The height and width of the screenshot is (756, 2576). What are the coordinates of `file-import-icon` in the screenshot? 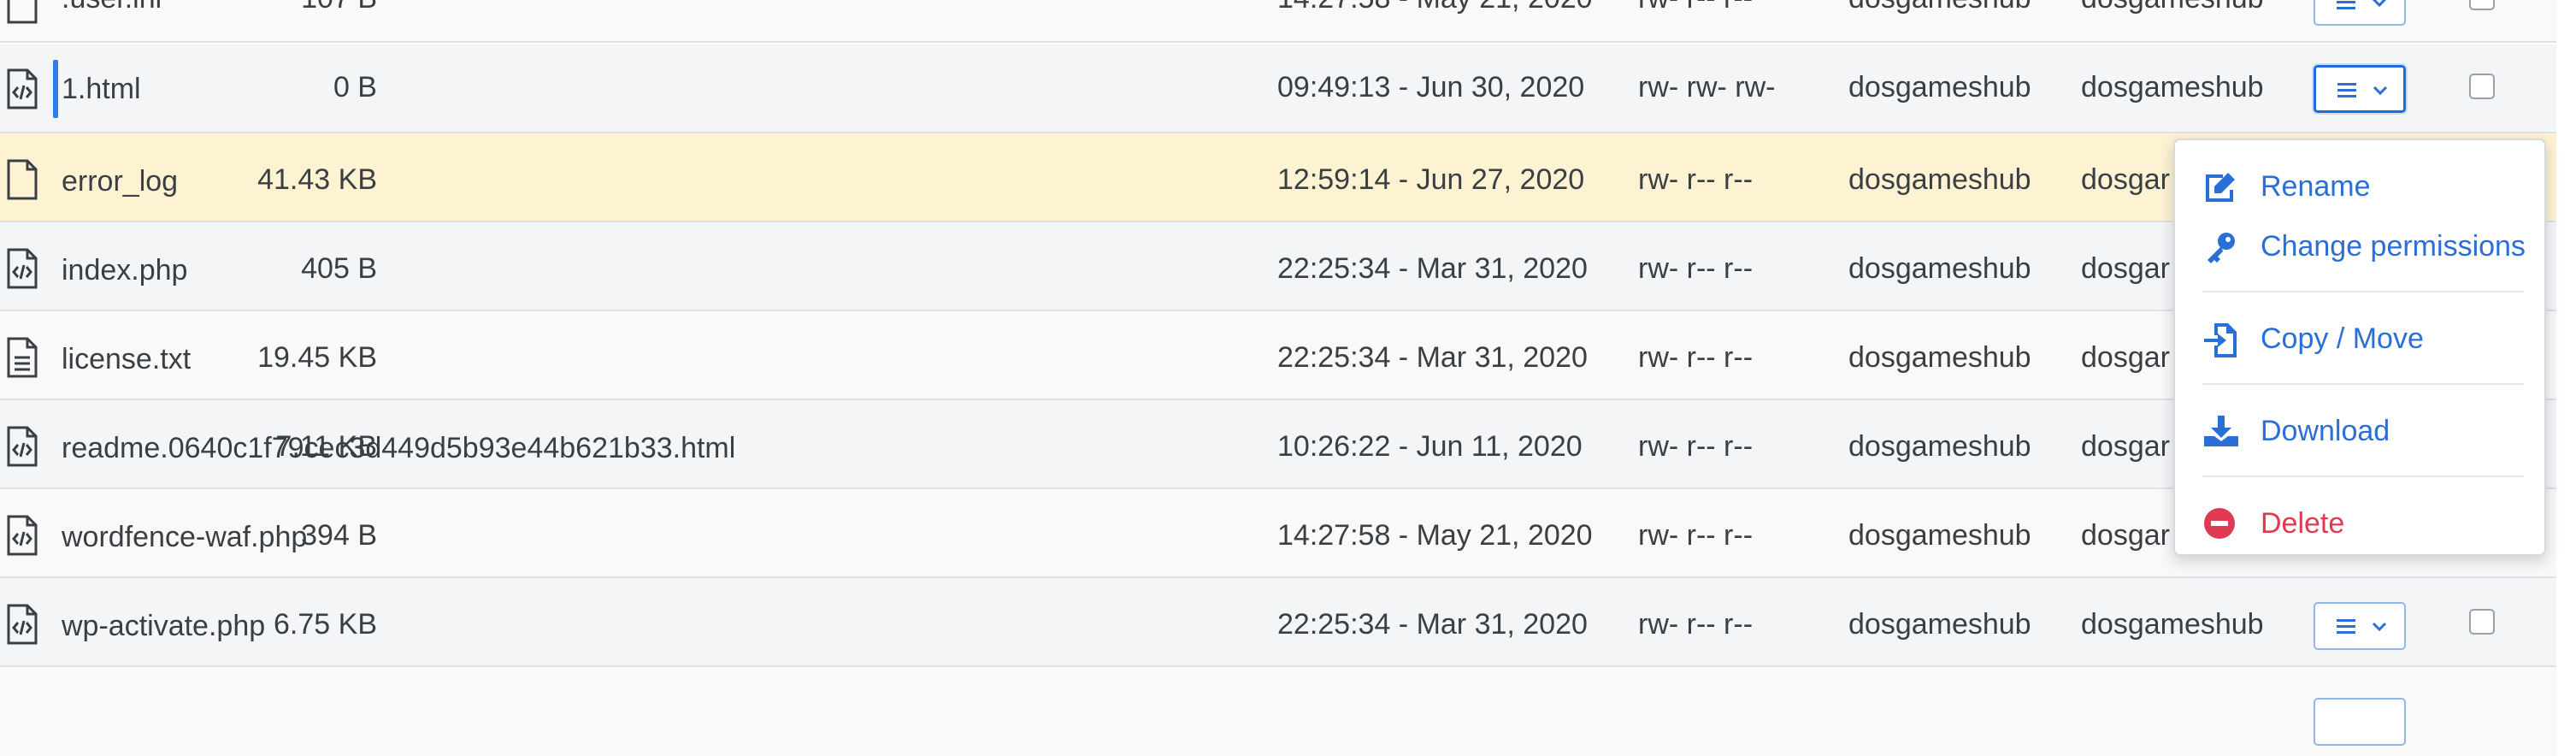 It's located at (2220, 340).